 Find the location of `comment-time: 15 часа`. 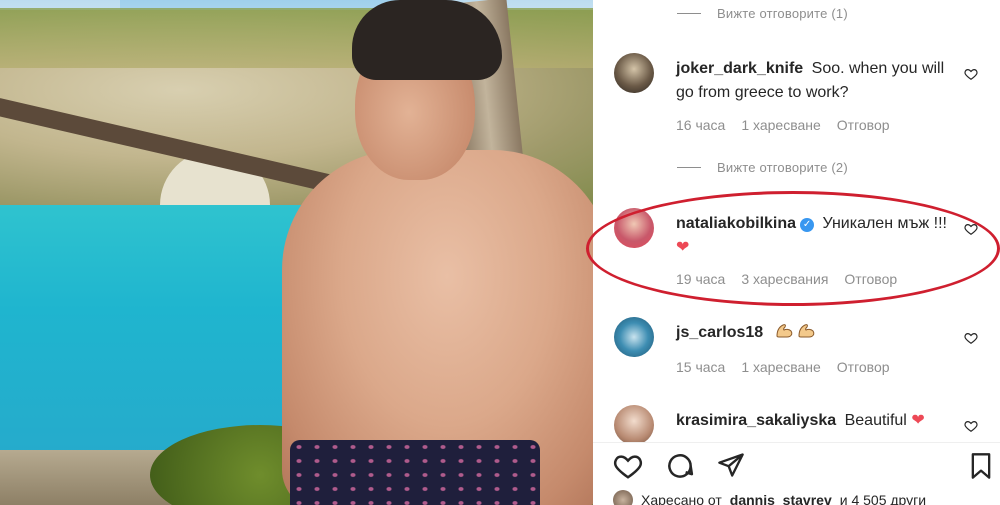

comment-time: 15 часа is located at coordinates (701, 367).